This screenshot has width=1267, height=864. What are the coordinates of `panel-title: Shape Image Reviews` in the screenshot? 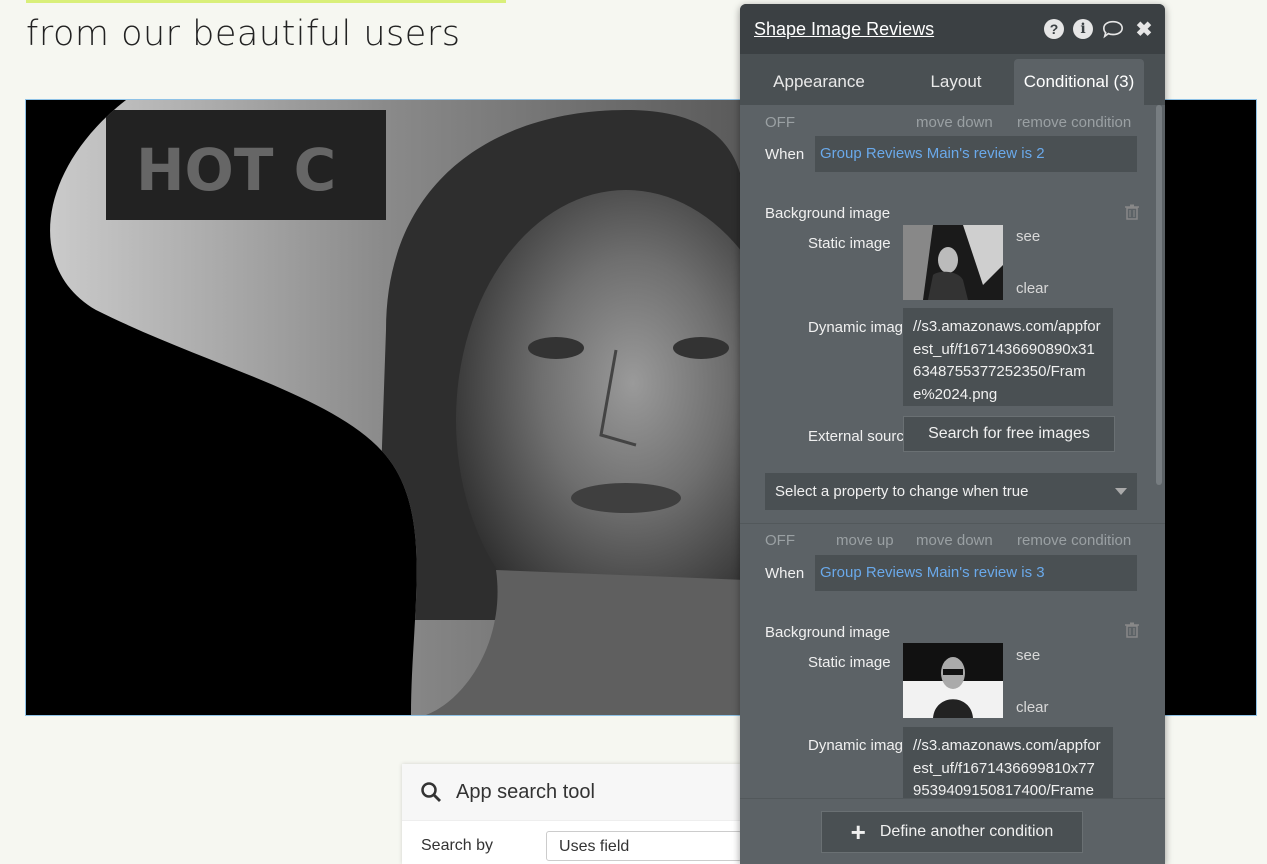 It's located at (844, 29).